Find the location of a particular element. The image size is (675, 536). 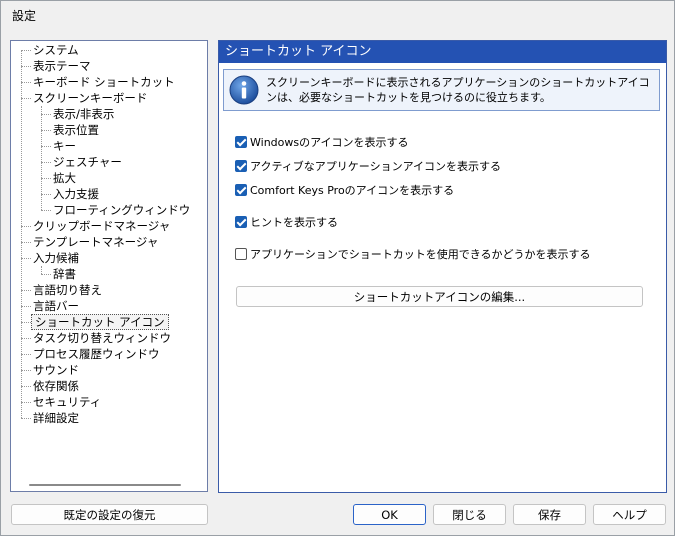

option-show-comfort-keys-icon: Comfort Keys Proのアイコンを表示する is located at coordinates (344, 191).